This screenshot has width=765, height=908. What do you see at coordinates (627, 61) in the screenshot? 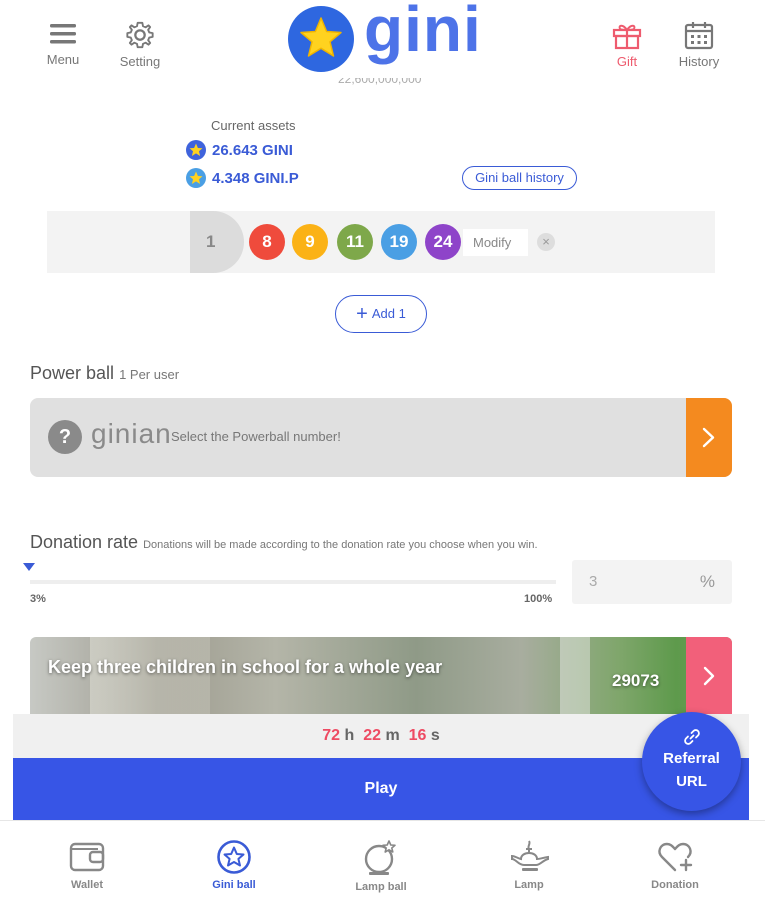
I see `gift-label: Gift` at bounding box center [627, 61].